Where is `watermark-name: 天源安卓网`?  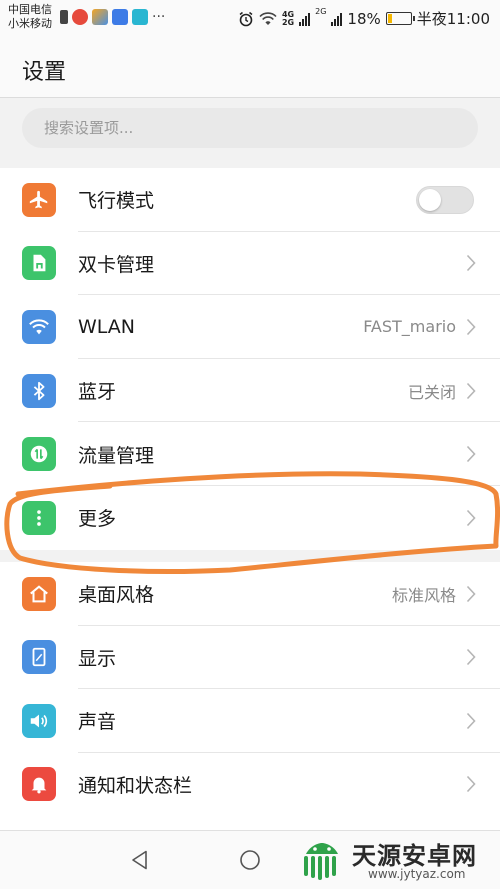
watermark-name: 天源安卓网 is located at coordinates (414, 856).